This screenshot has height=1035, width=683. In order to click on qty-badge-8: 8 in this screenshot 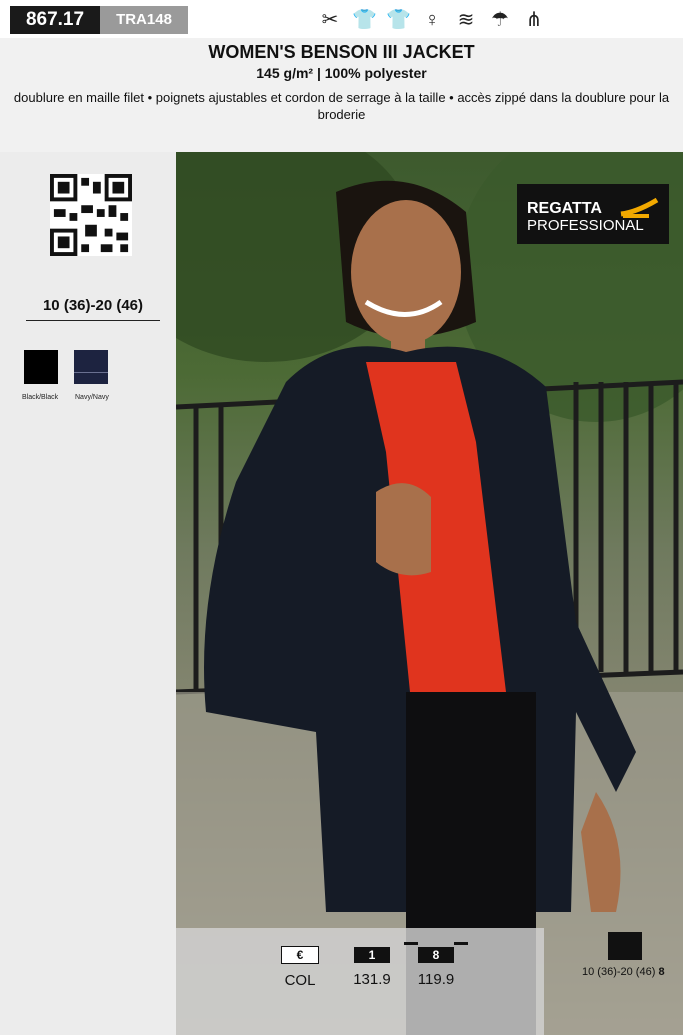, I will do `click(436, 955)`.